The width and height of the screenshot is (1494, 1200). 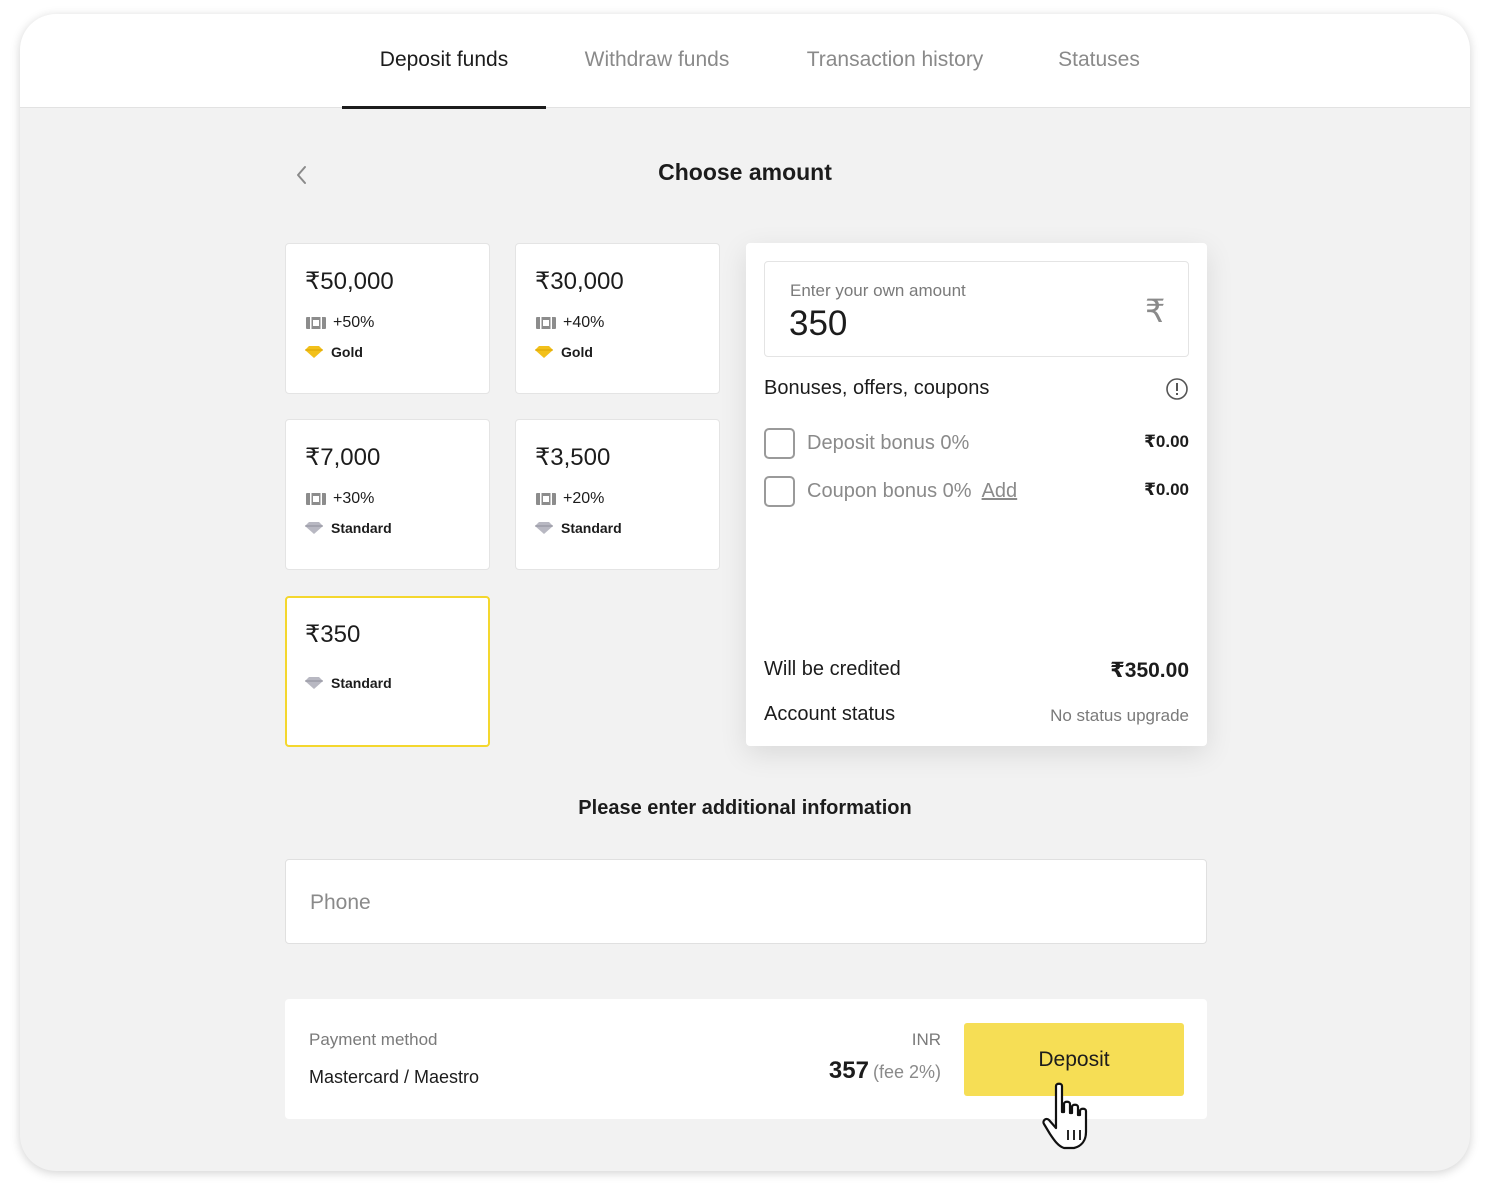 I want to click on option-amount: ₹3,500, so click(x=573, y=457).